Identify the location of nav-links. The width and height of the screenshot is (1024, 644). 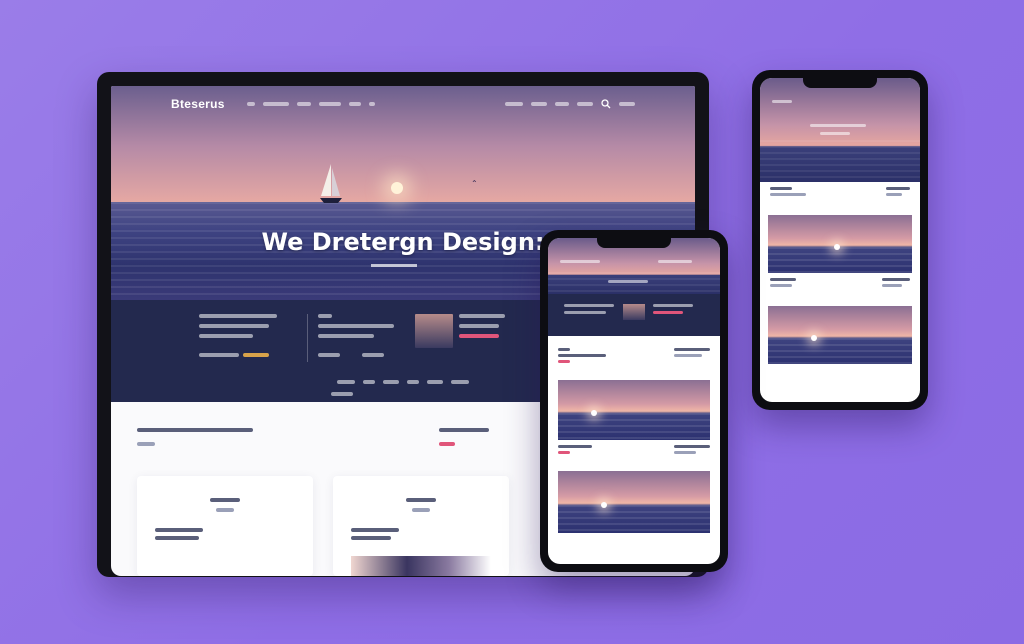
(310, 104).